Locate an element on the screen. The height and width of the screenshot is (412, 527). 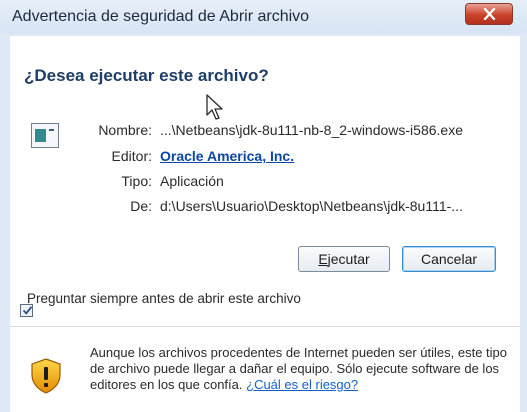
run-button-accesskey: E is located at coordinates (323, 259).